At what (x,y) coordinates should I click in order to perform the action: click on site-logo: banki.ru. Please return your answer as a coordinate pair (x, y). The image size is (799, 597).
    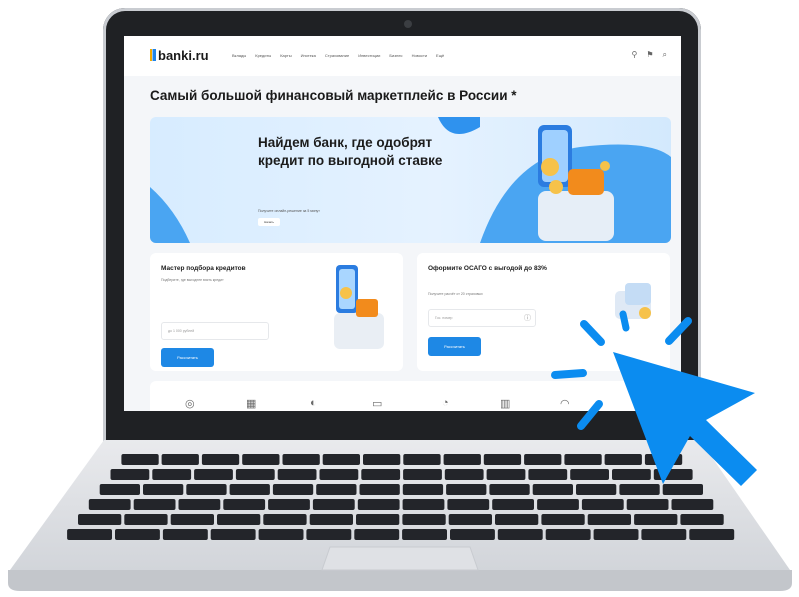
    Looking at the image, I should click on (179, 55).